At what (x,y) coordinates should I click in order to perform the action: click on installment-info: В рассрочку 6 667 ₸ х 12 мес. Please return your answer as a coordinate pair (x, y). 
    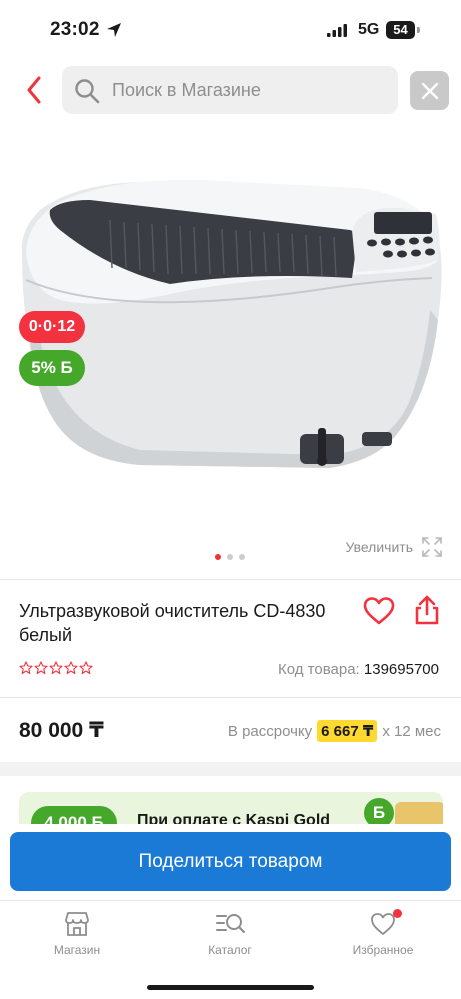
    Looking at the image, I should click on (334, 731).